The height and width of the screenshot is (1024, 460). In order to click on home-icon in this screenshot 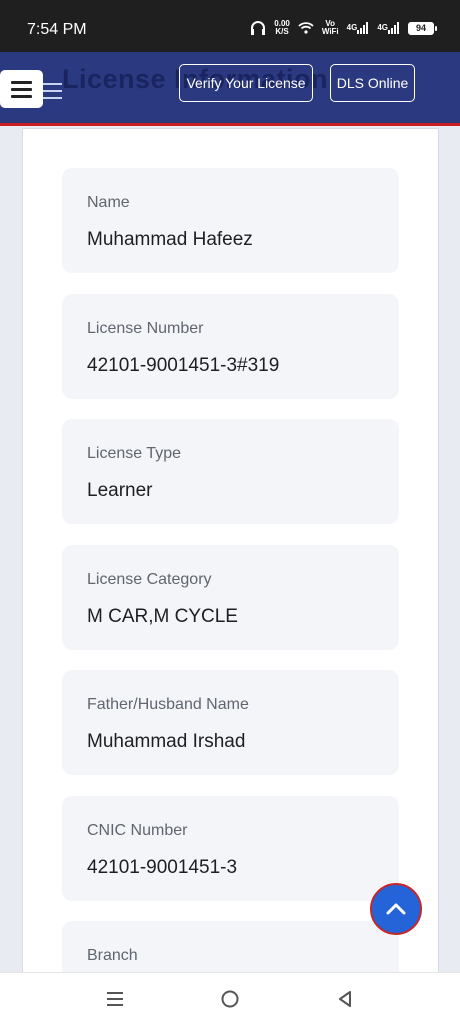, I will do `click(230, 999)`.